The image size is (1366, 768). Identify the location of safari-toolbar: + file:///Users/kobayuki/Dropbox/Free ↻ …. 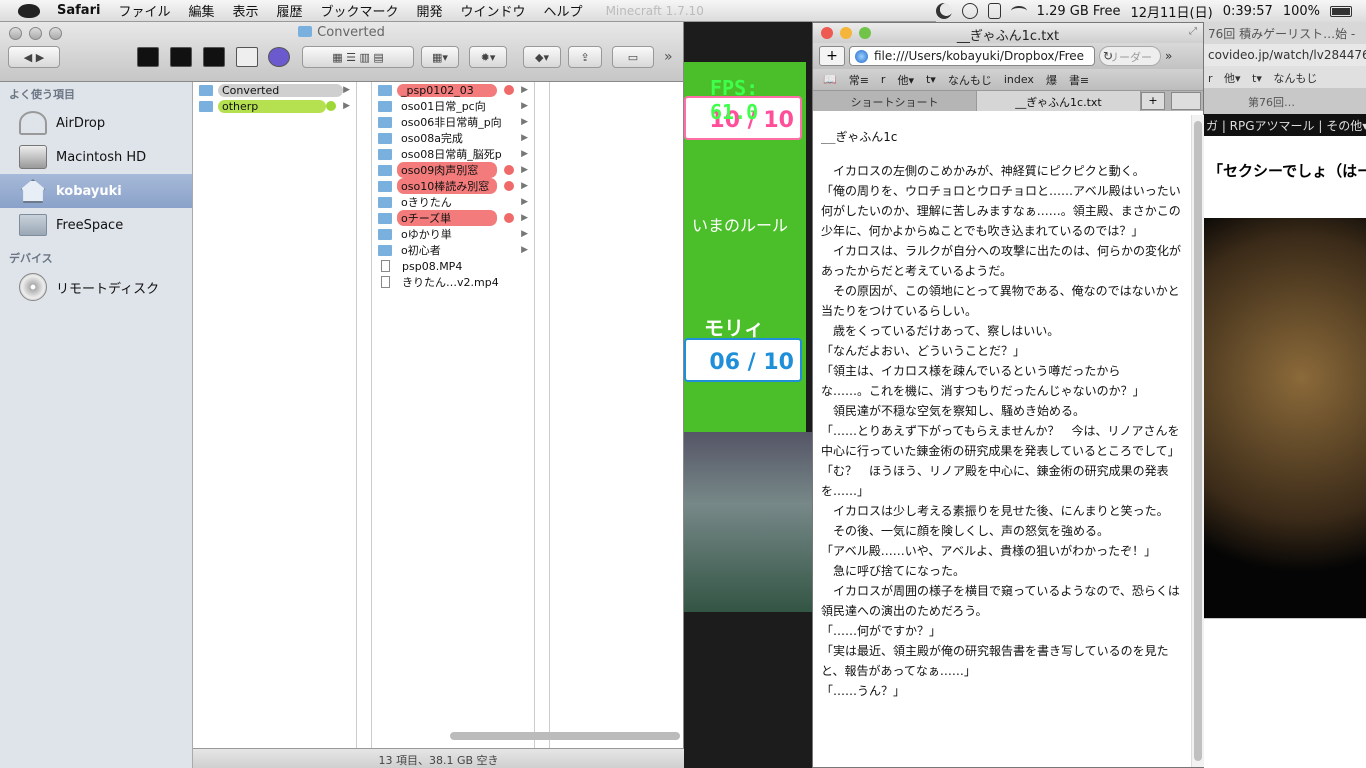
(1008, 56).